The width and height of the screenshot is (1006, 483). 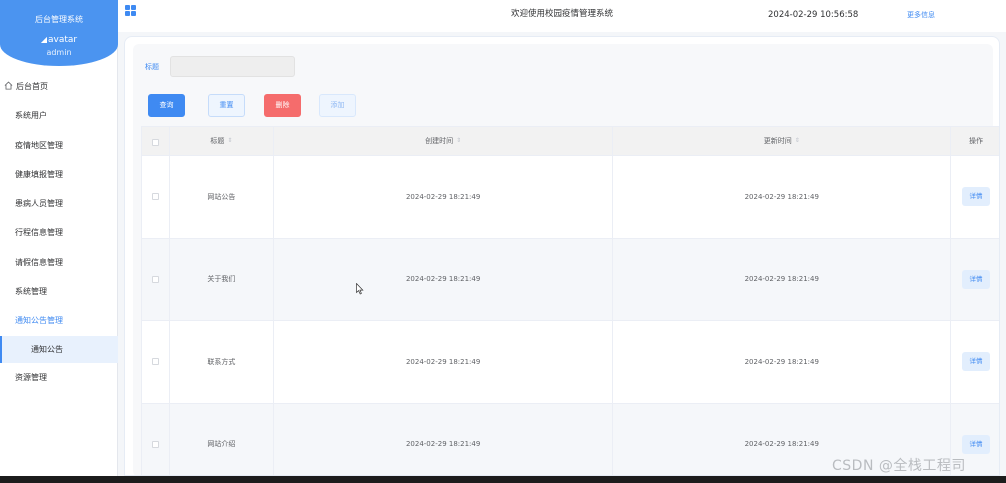 I want to click on sidebar-item-leave: 请假信息管理, so click(x=59, y=262).